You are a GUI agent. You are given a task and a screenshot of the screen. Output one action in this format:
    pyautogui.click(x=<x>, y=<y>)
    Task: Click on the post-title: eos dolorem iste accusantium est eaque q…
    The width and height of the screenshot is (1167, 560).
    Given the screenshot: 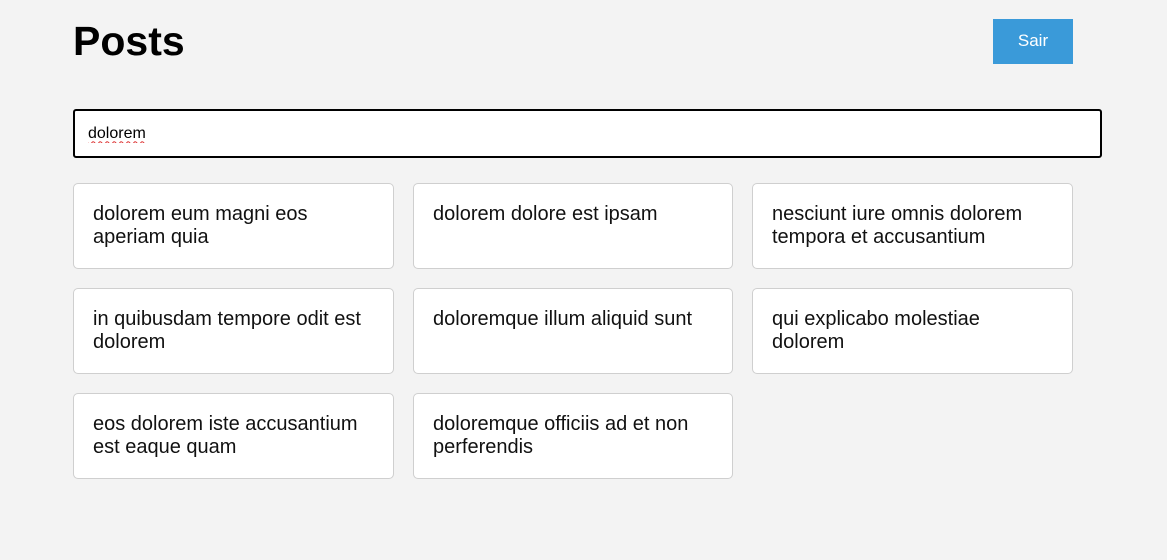 What is the action you would take?
    pyautogui.click(x=225, y=435)
    